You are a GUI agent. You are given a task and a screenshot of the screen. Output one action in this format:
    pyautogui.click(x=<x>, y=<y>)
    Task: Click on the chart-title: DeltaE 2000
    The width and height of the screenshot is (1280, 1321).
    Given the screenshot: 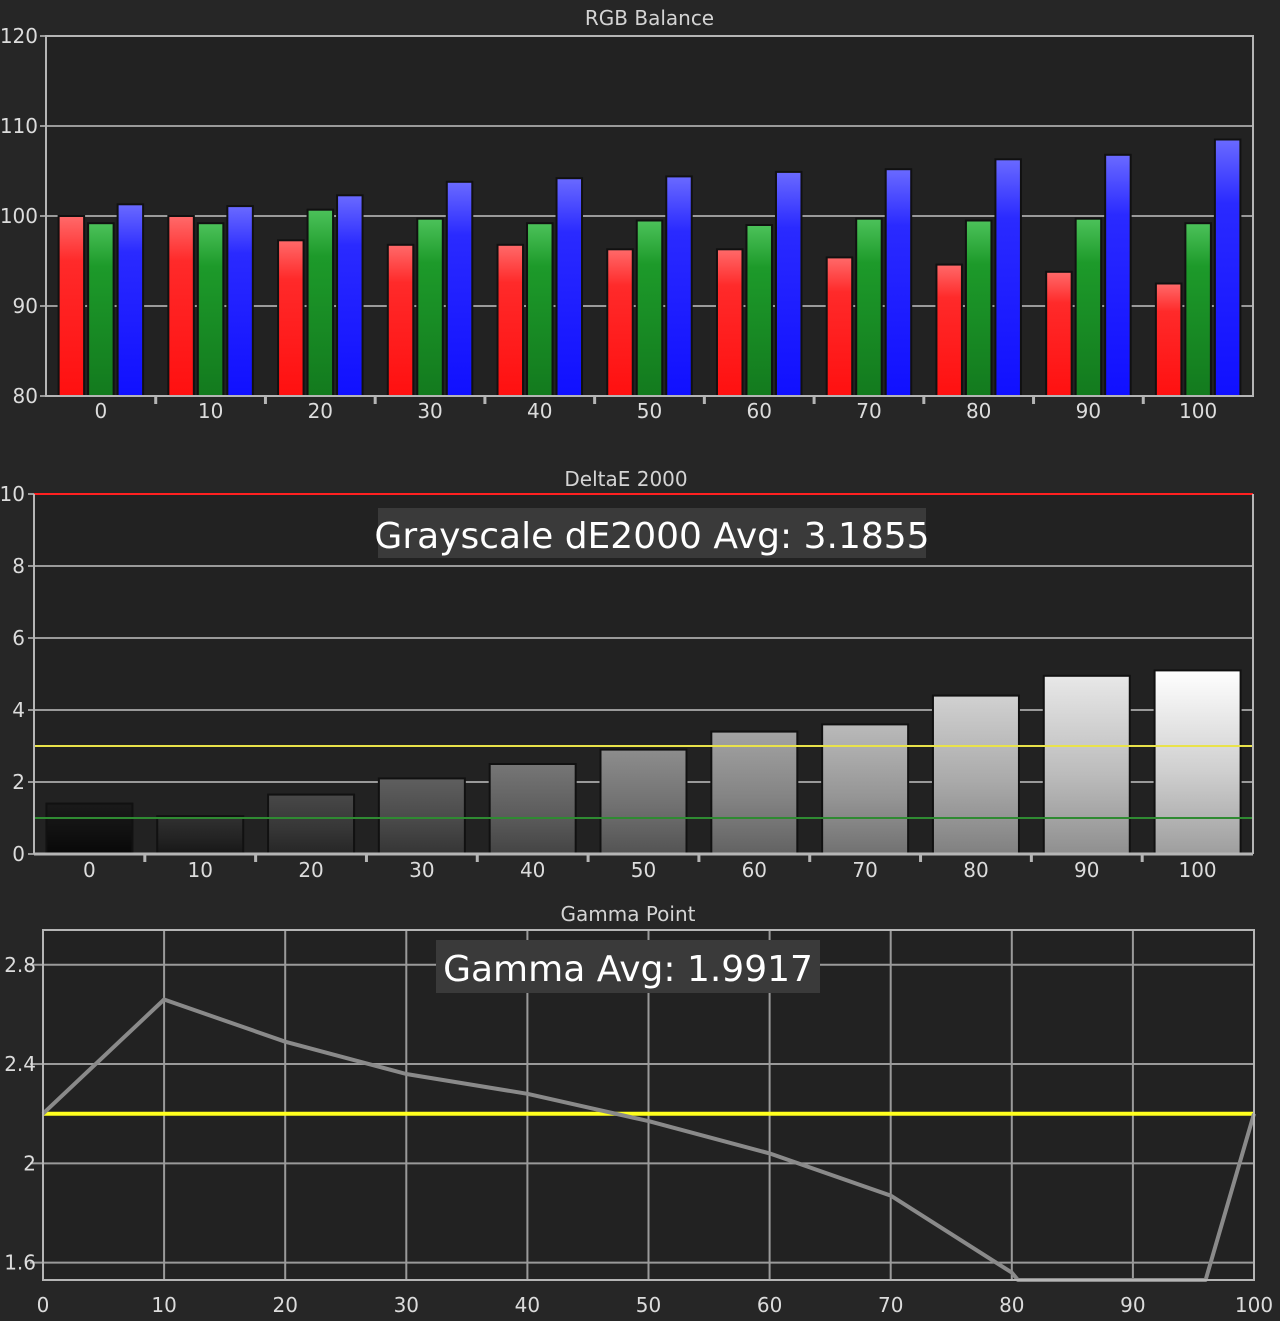 What is the action you would take?
    pyautogui.click(x=625, y=479)
    